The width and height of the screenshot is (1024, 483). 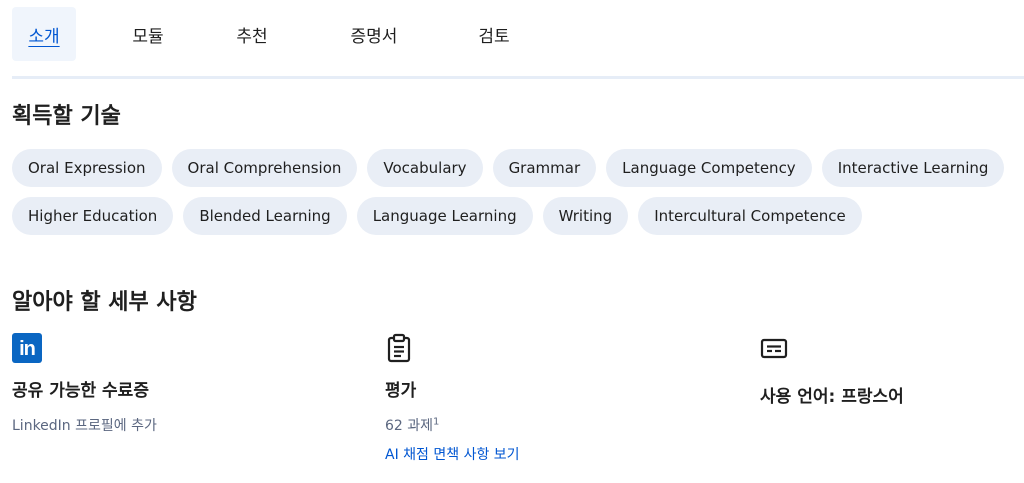 I want to click on assessment-count-text: 62 과제, so click(x=409, y=426).